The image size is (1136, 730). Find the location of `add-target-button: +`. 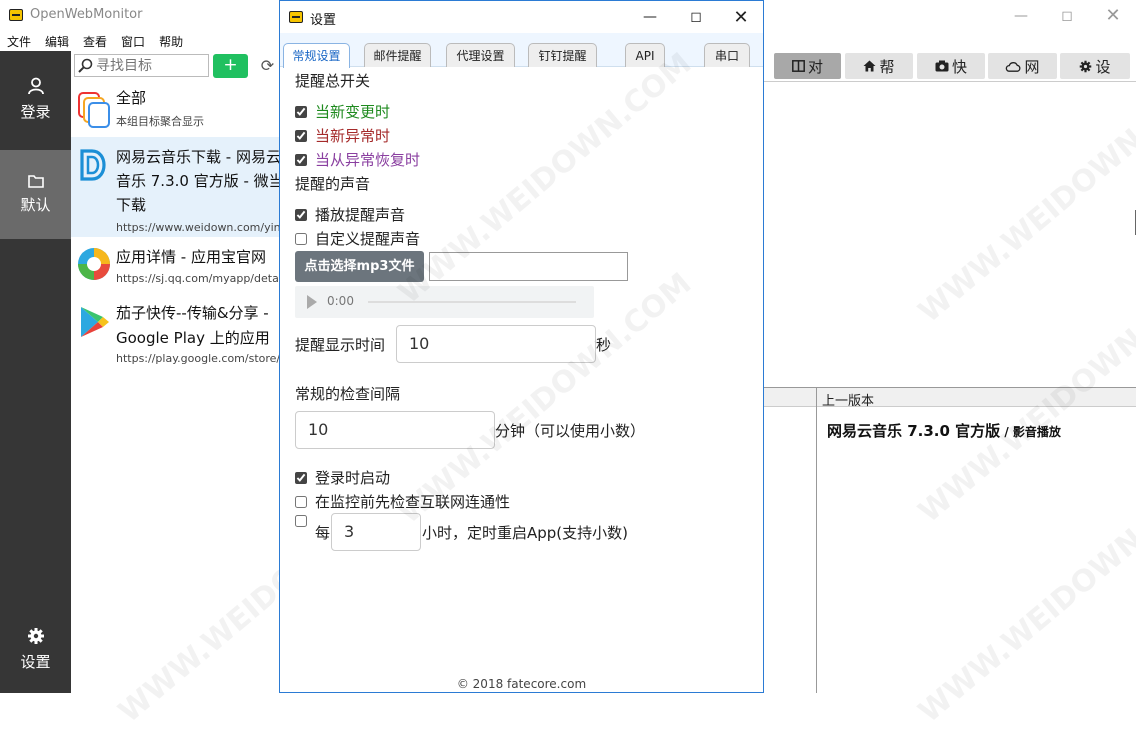

add-target-button: + is located at coordinates (230, 66).